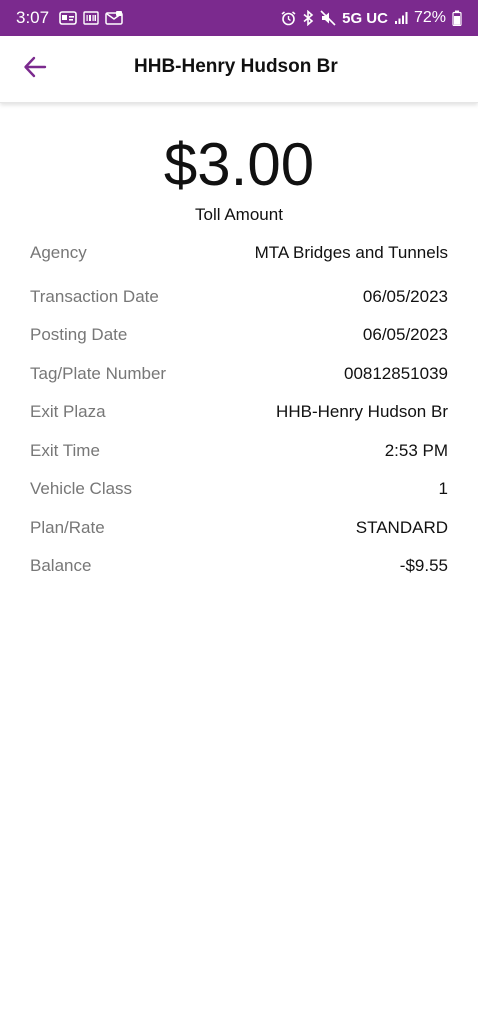 This screenshot has width=478, height=1024. Describe the element at coordinates (308, 18) in the screenshot. I see `bluetooth-icon` at that location.